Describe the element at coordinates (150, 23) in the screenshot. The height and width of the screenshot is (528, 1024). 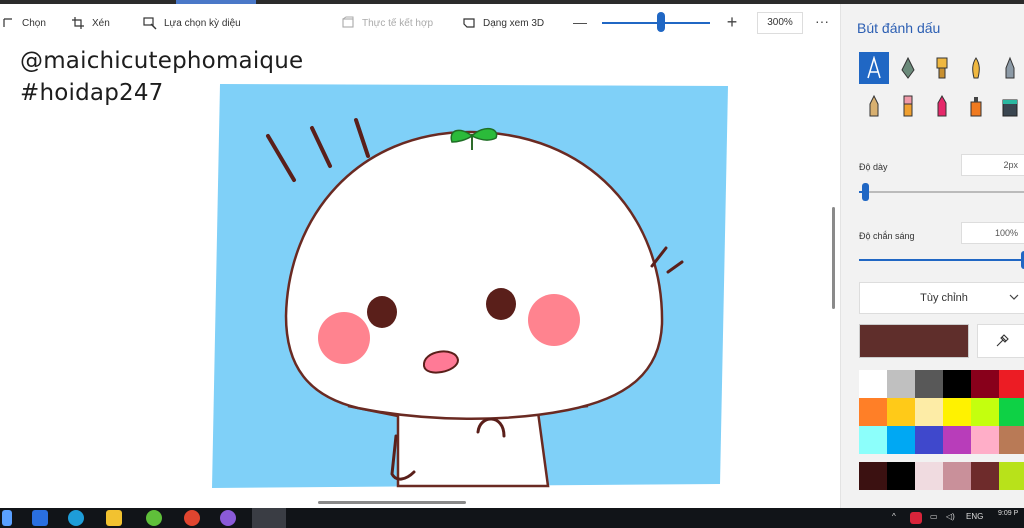
I see `magic-select-icon` at that location.